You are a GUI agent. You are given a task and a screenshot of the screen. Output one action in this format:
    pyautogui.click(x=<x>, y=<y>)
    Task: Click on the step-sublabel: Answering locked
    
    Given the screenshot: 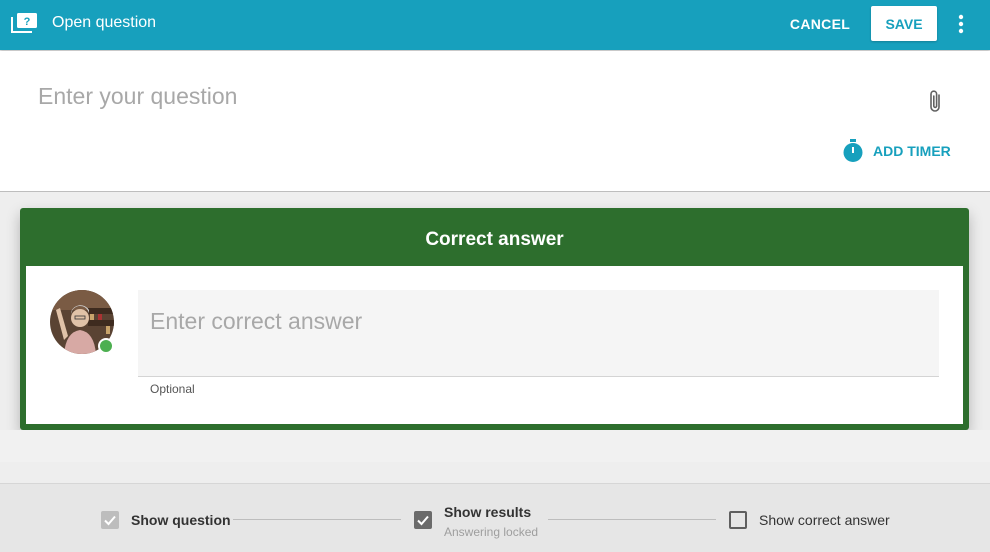 What is the action you would take?
    pyautogui.click(x=491, y=532)
    